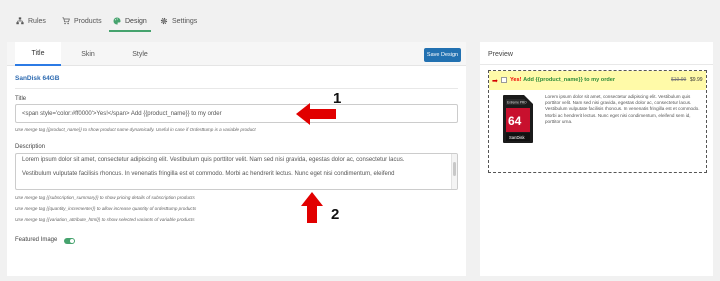 This screenshot has width=720, height=281. I want to click on top-navigation: Rules Products Design Settings, so click(360, 18).